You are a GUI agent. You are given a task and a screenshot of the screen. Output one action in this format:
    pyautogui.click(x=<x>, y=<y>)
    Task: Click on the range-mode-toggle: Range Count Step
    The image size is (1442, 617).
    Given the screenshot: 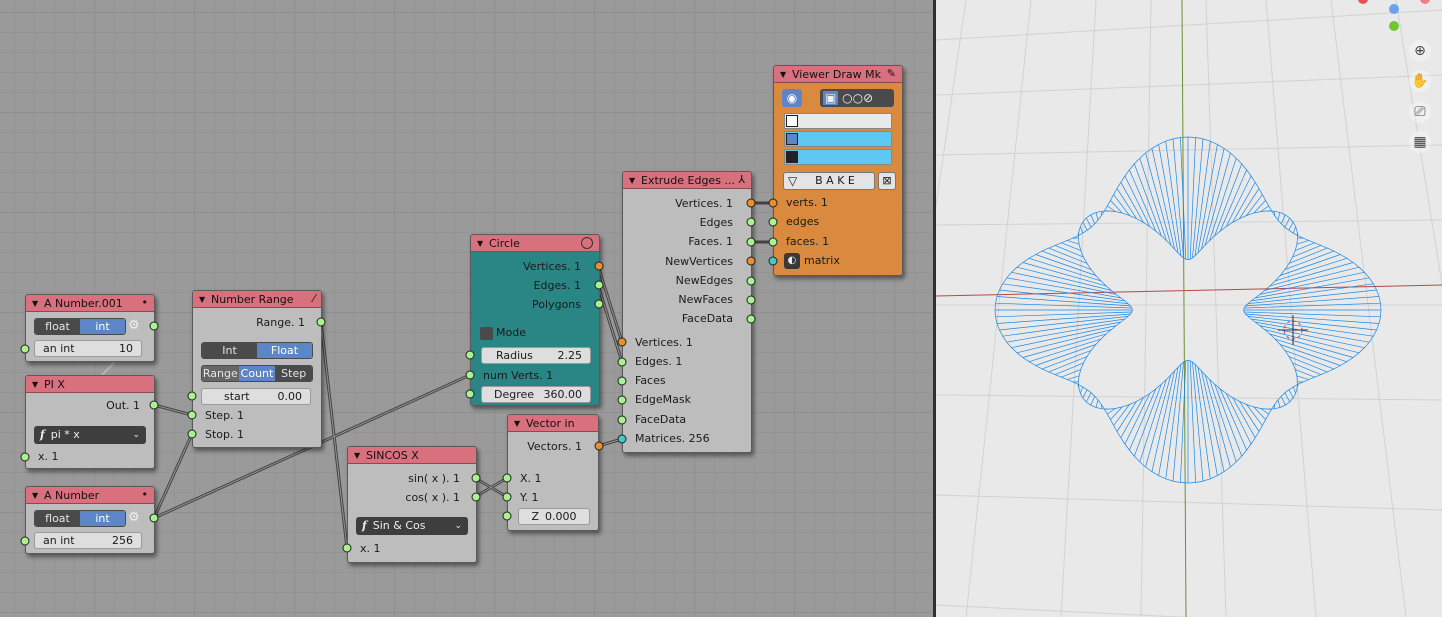 What is the action you would take?
    pyautogui.click(x=257, y=373)
    